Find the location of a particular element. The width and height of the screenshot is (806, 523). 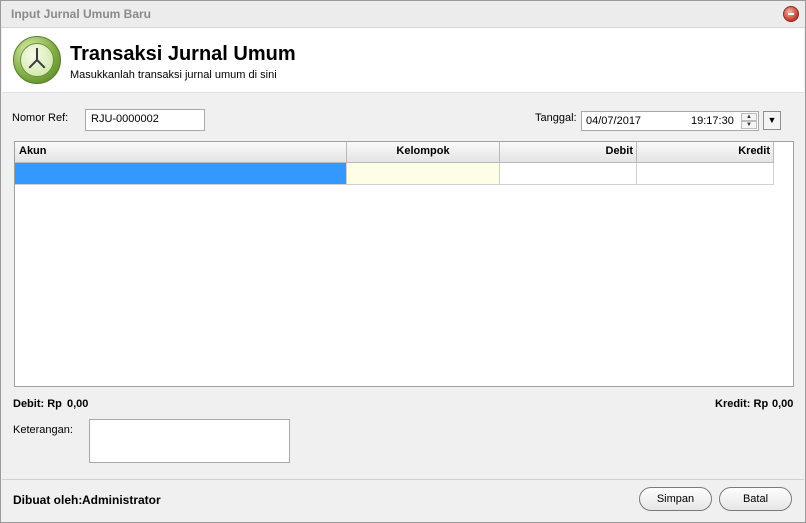

chevron-down-icon: ▼ is located at coordinates (772, 120).